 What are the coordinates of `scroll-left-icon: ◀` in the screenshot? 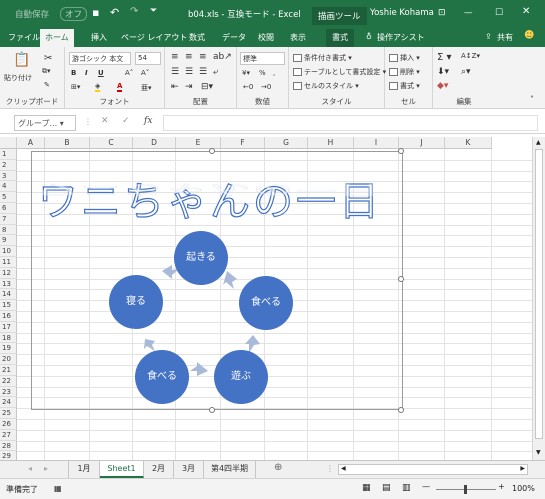 It's located at (343, 468).